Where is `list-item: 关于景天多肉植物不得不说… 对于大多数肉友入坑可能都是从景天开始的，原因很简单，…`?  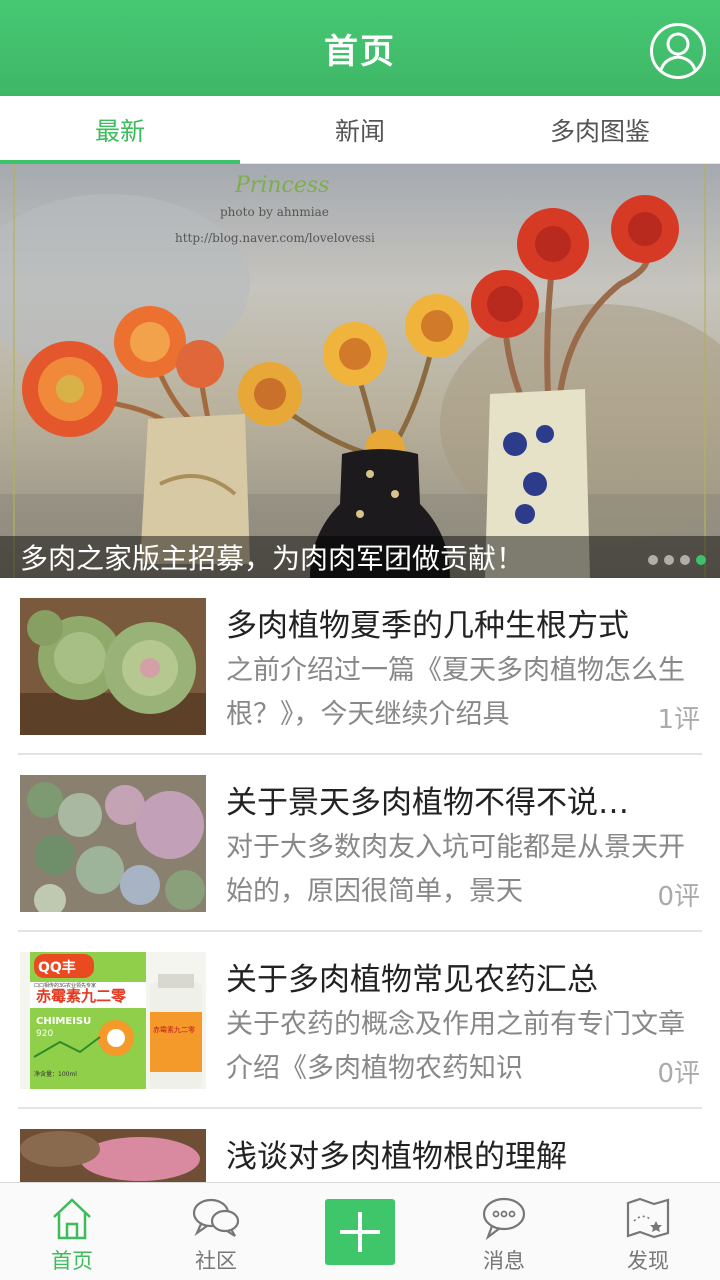 list-item: 关于景天多肉植物不得不说… 对于大多数肉友入坑可能都是从景天开始的，原因很简单，… is located at coordinates (360, 843).